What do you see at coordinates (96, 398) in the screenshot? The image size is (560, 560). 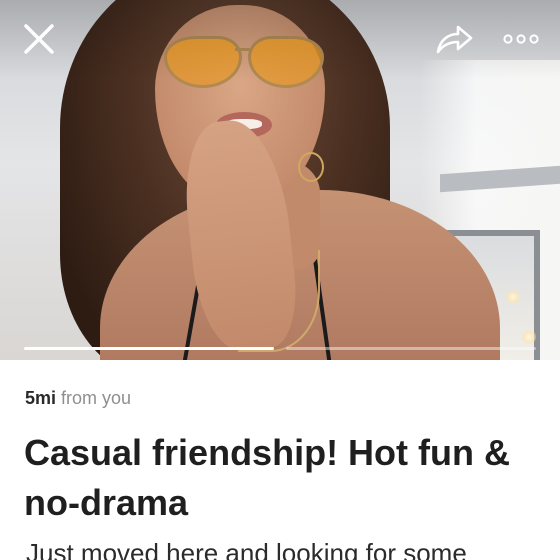 I see `distance-suffix: from you` at bounding box center [96, 398].